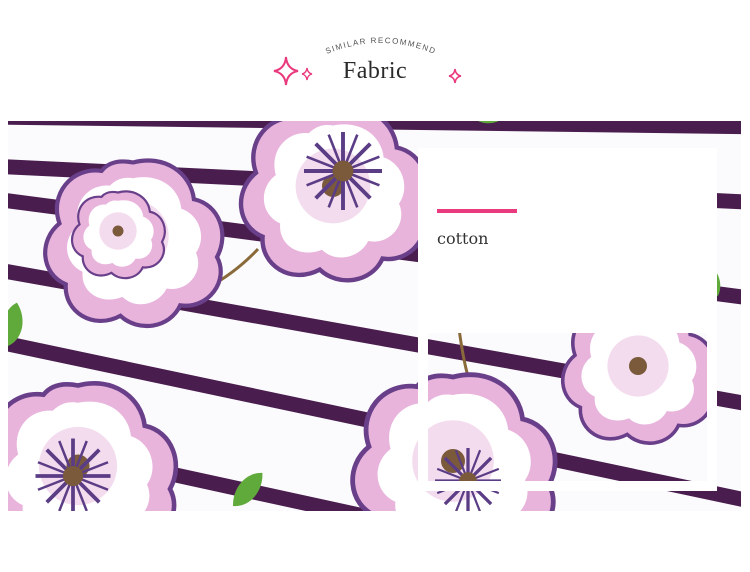 The height and width of the screenshot is (572, 750). I want to click on section-title: Fabric, so click(375, 71).